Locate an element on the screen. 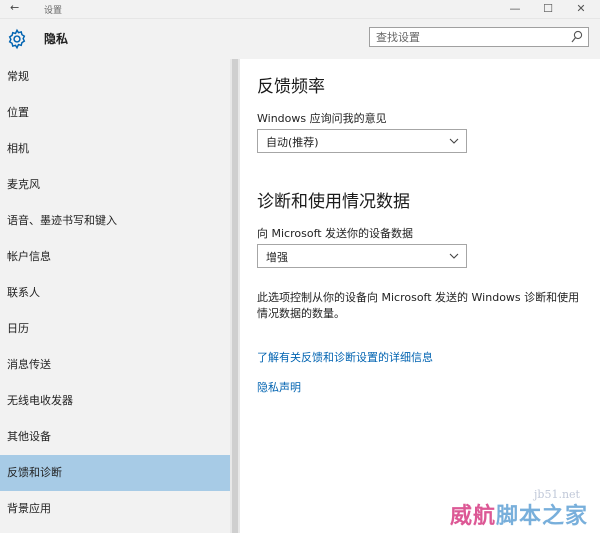 This screenshot has height=533, width=600. diagnostics-data-value: 增强 is located at coordinates (277, 257).